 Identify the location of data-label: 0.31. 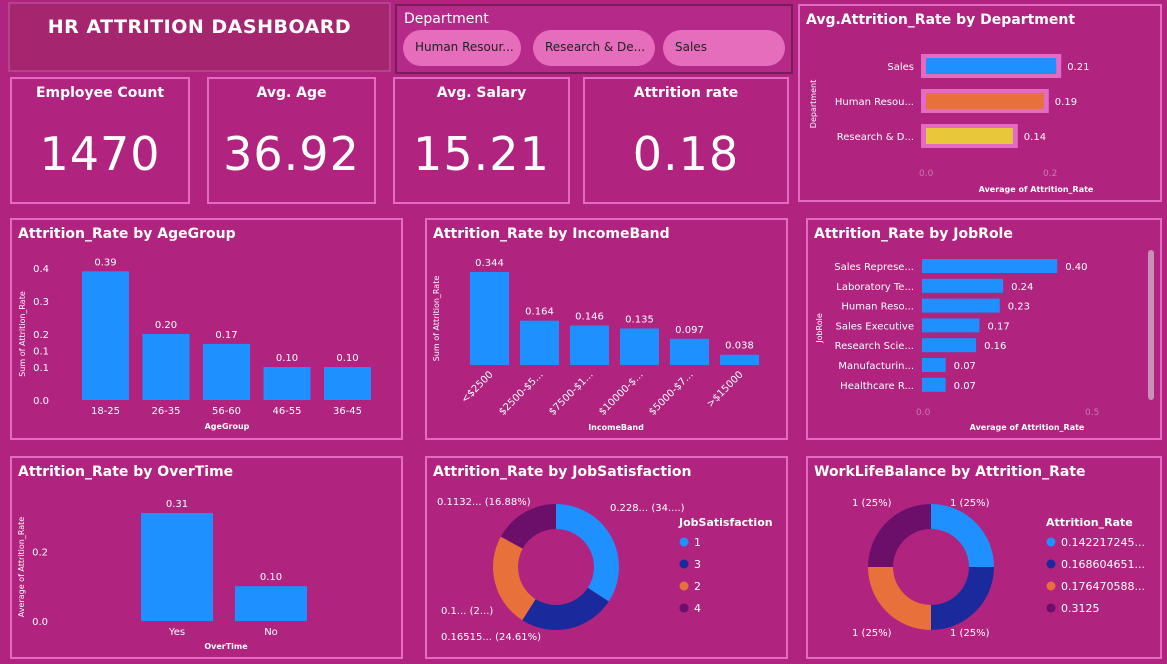
(177, 504).